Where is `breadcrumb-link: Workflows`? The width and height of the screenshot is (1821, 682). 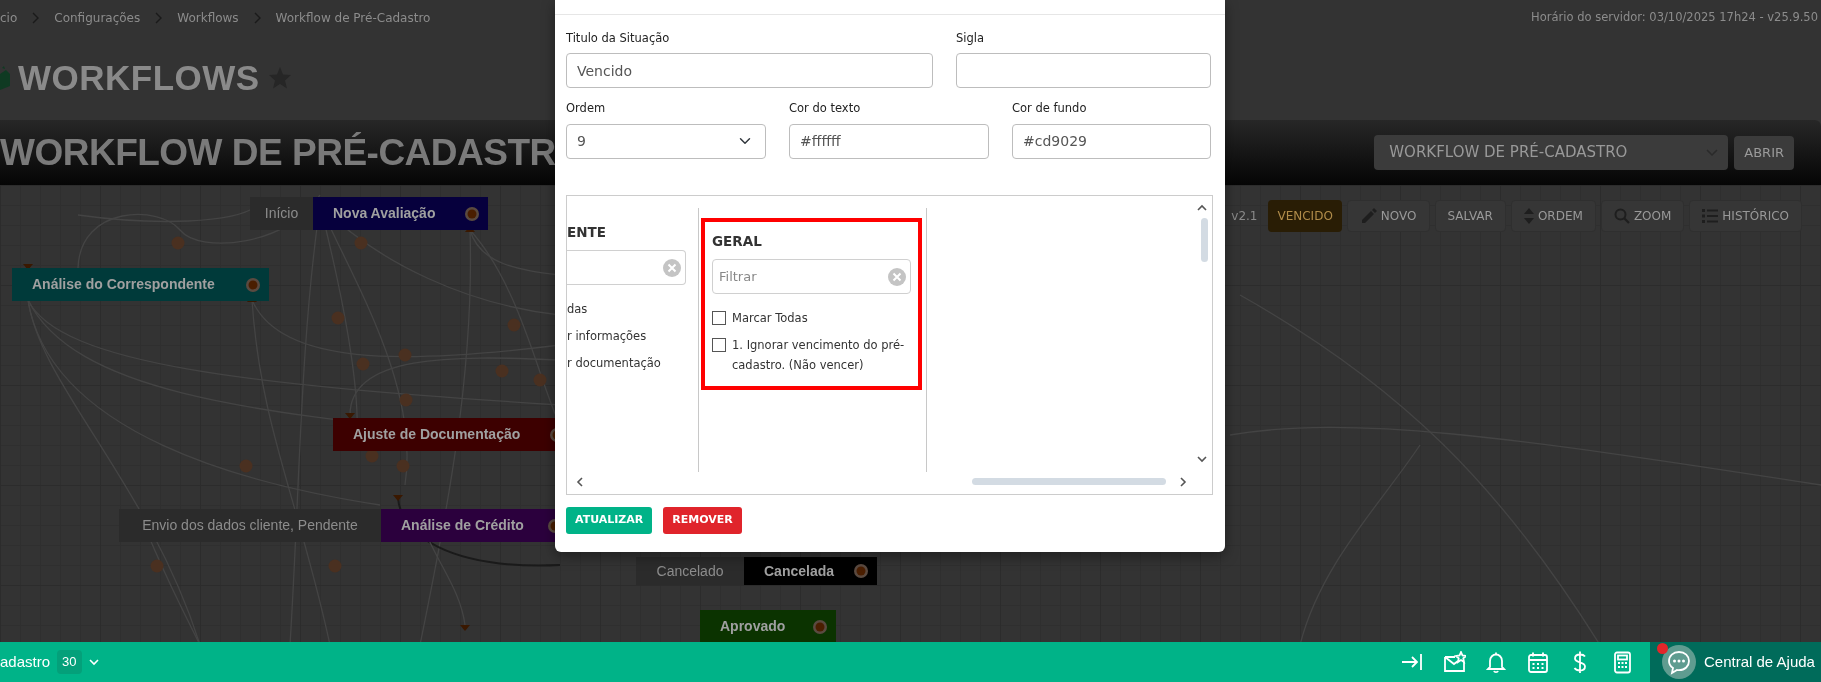 breadcrumb-link: Workflows is located at coordinates (208, 18).